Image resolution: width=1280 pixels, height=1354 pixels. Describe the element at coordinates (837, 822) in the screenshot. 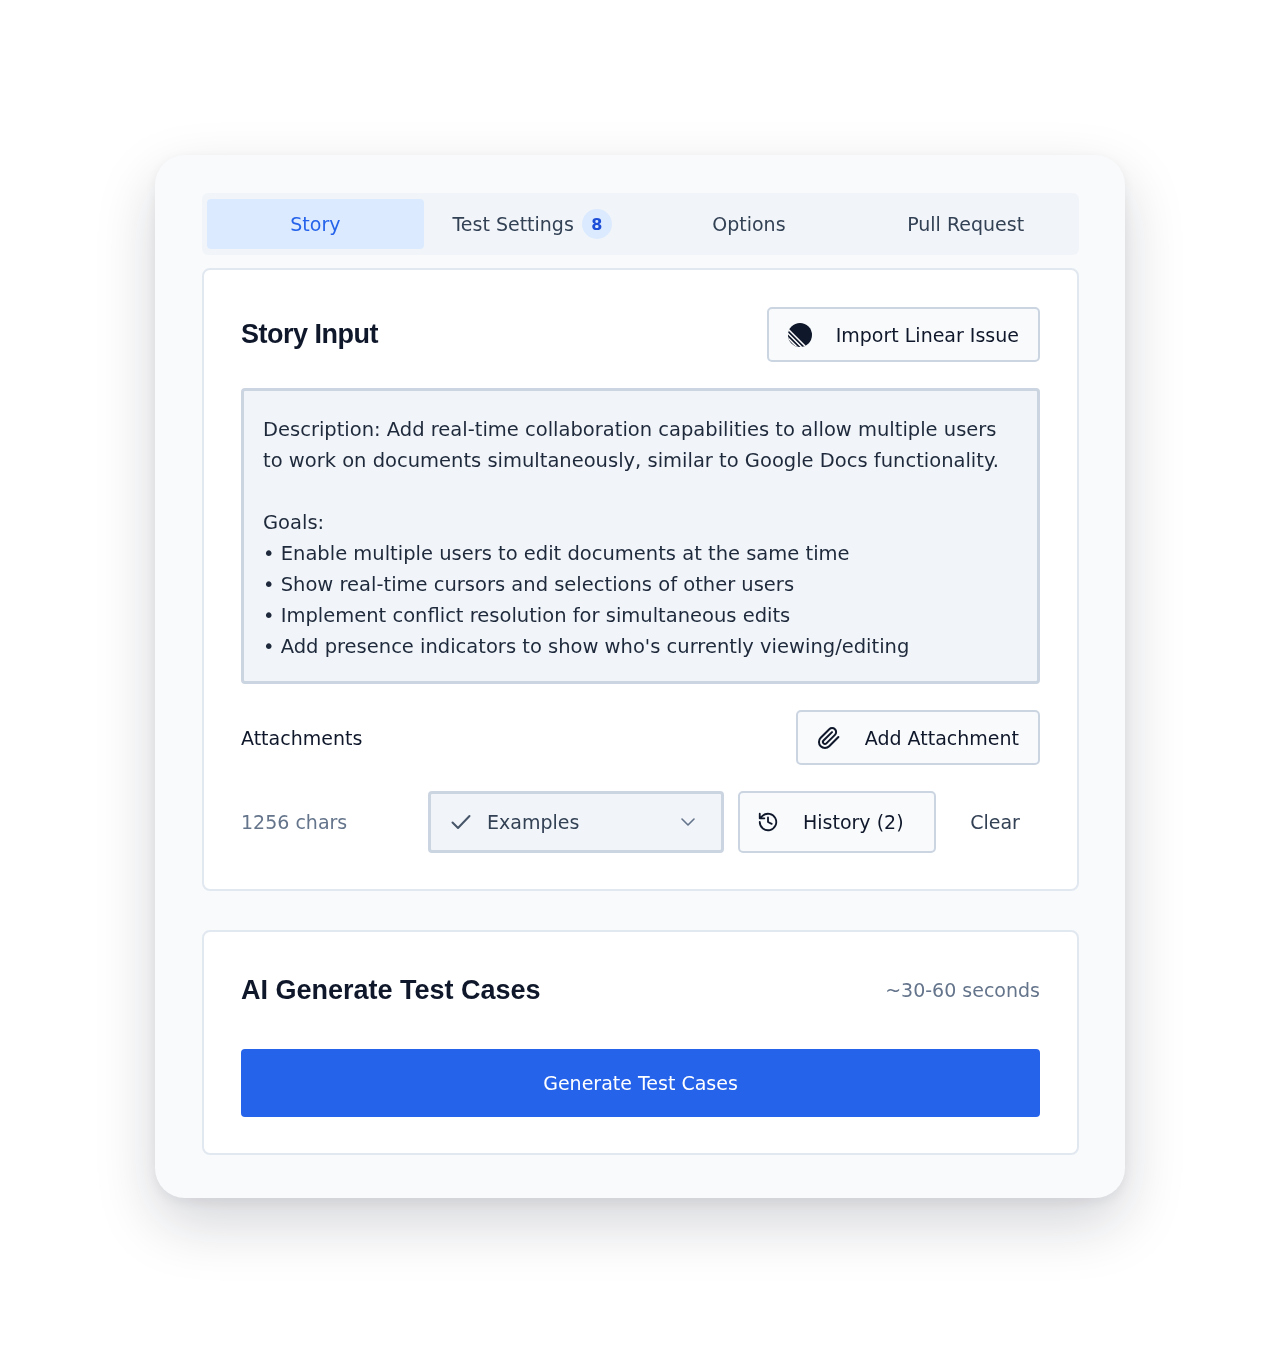

I see `history-button: History (2)` at that location.